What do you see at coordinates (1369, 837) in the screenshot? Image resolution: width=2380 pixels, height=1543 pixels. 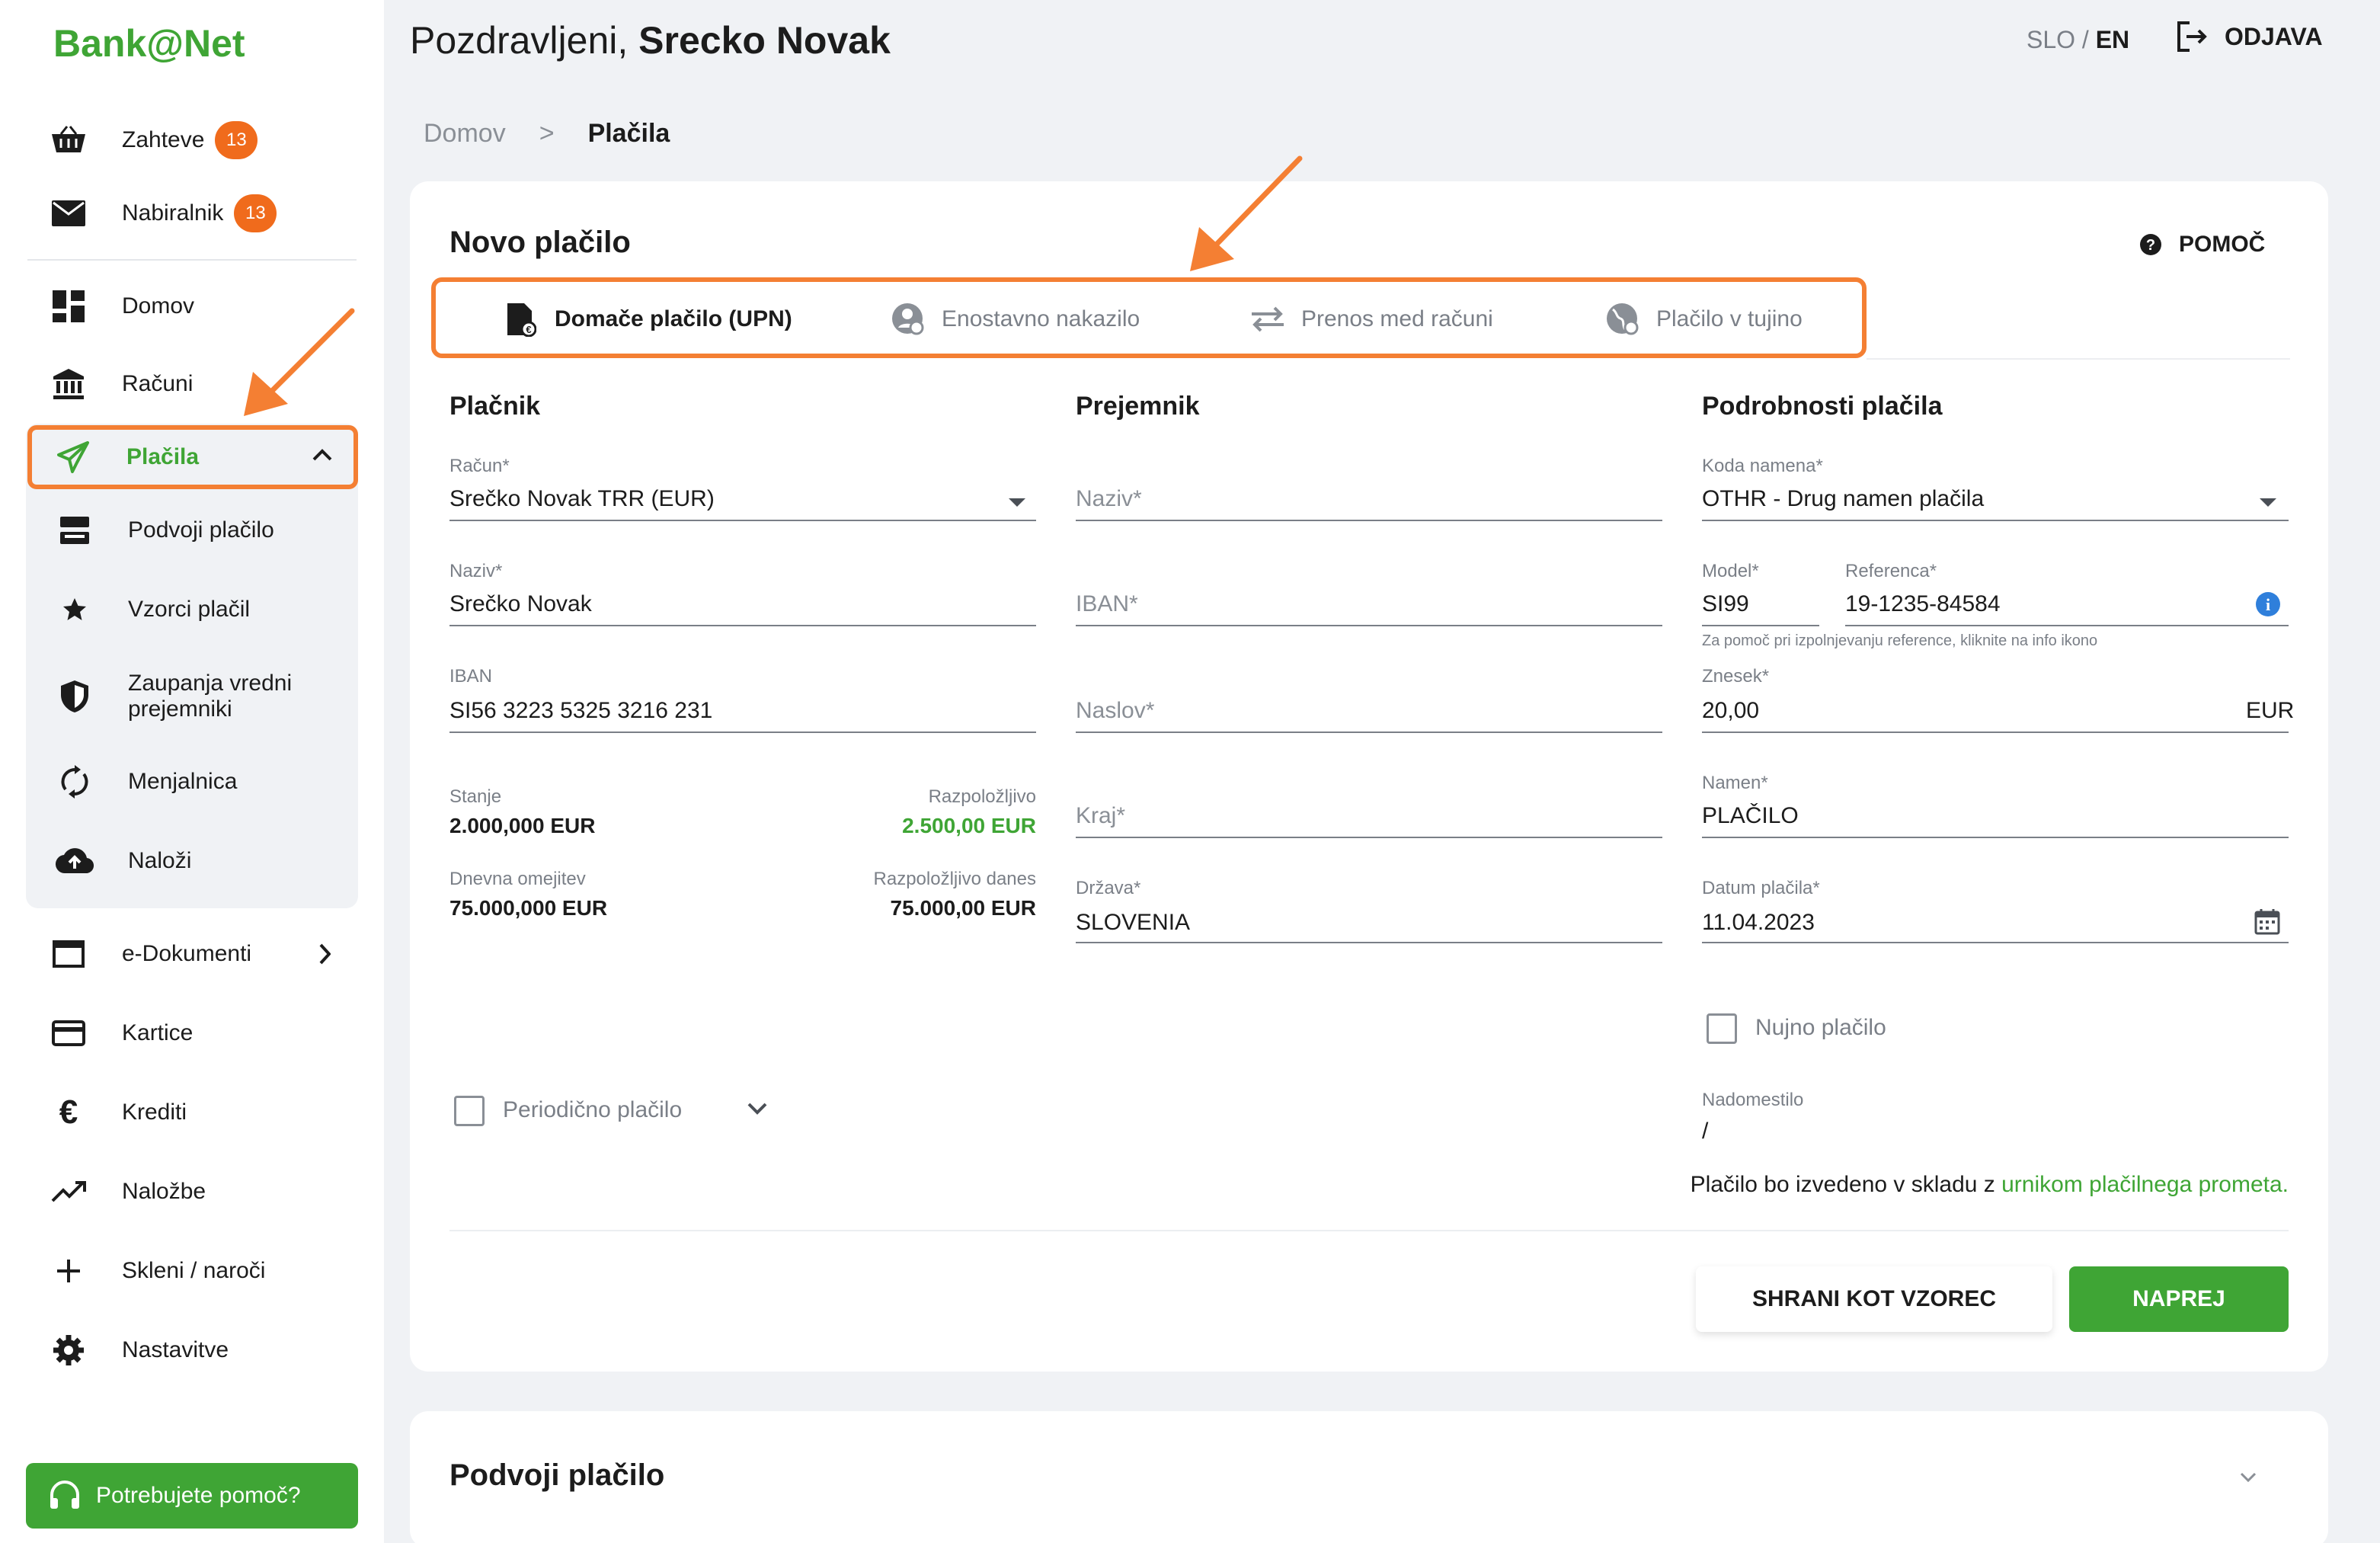 I see `recipient-city-underline` at bounding box center [1369, 837].